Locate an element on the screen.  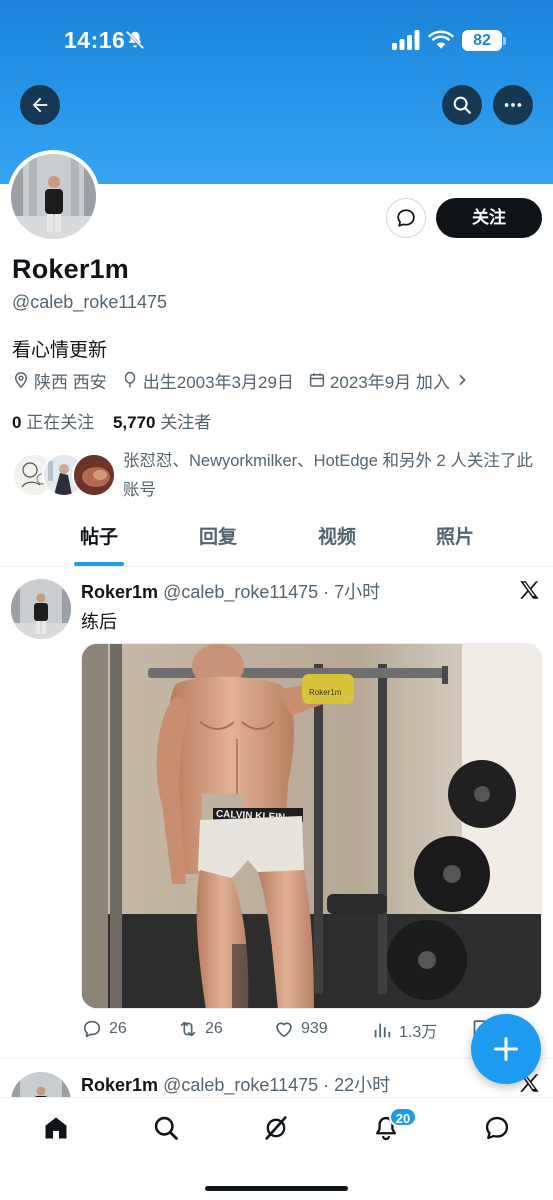
nav-search is located at coordinates (166, 1128).